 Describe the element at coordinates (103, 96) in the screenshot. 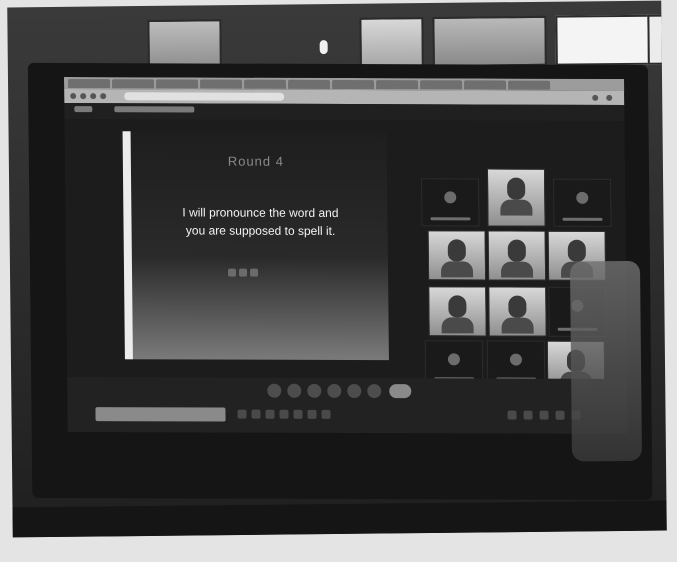

I see `home-icon` at that location.